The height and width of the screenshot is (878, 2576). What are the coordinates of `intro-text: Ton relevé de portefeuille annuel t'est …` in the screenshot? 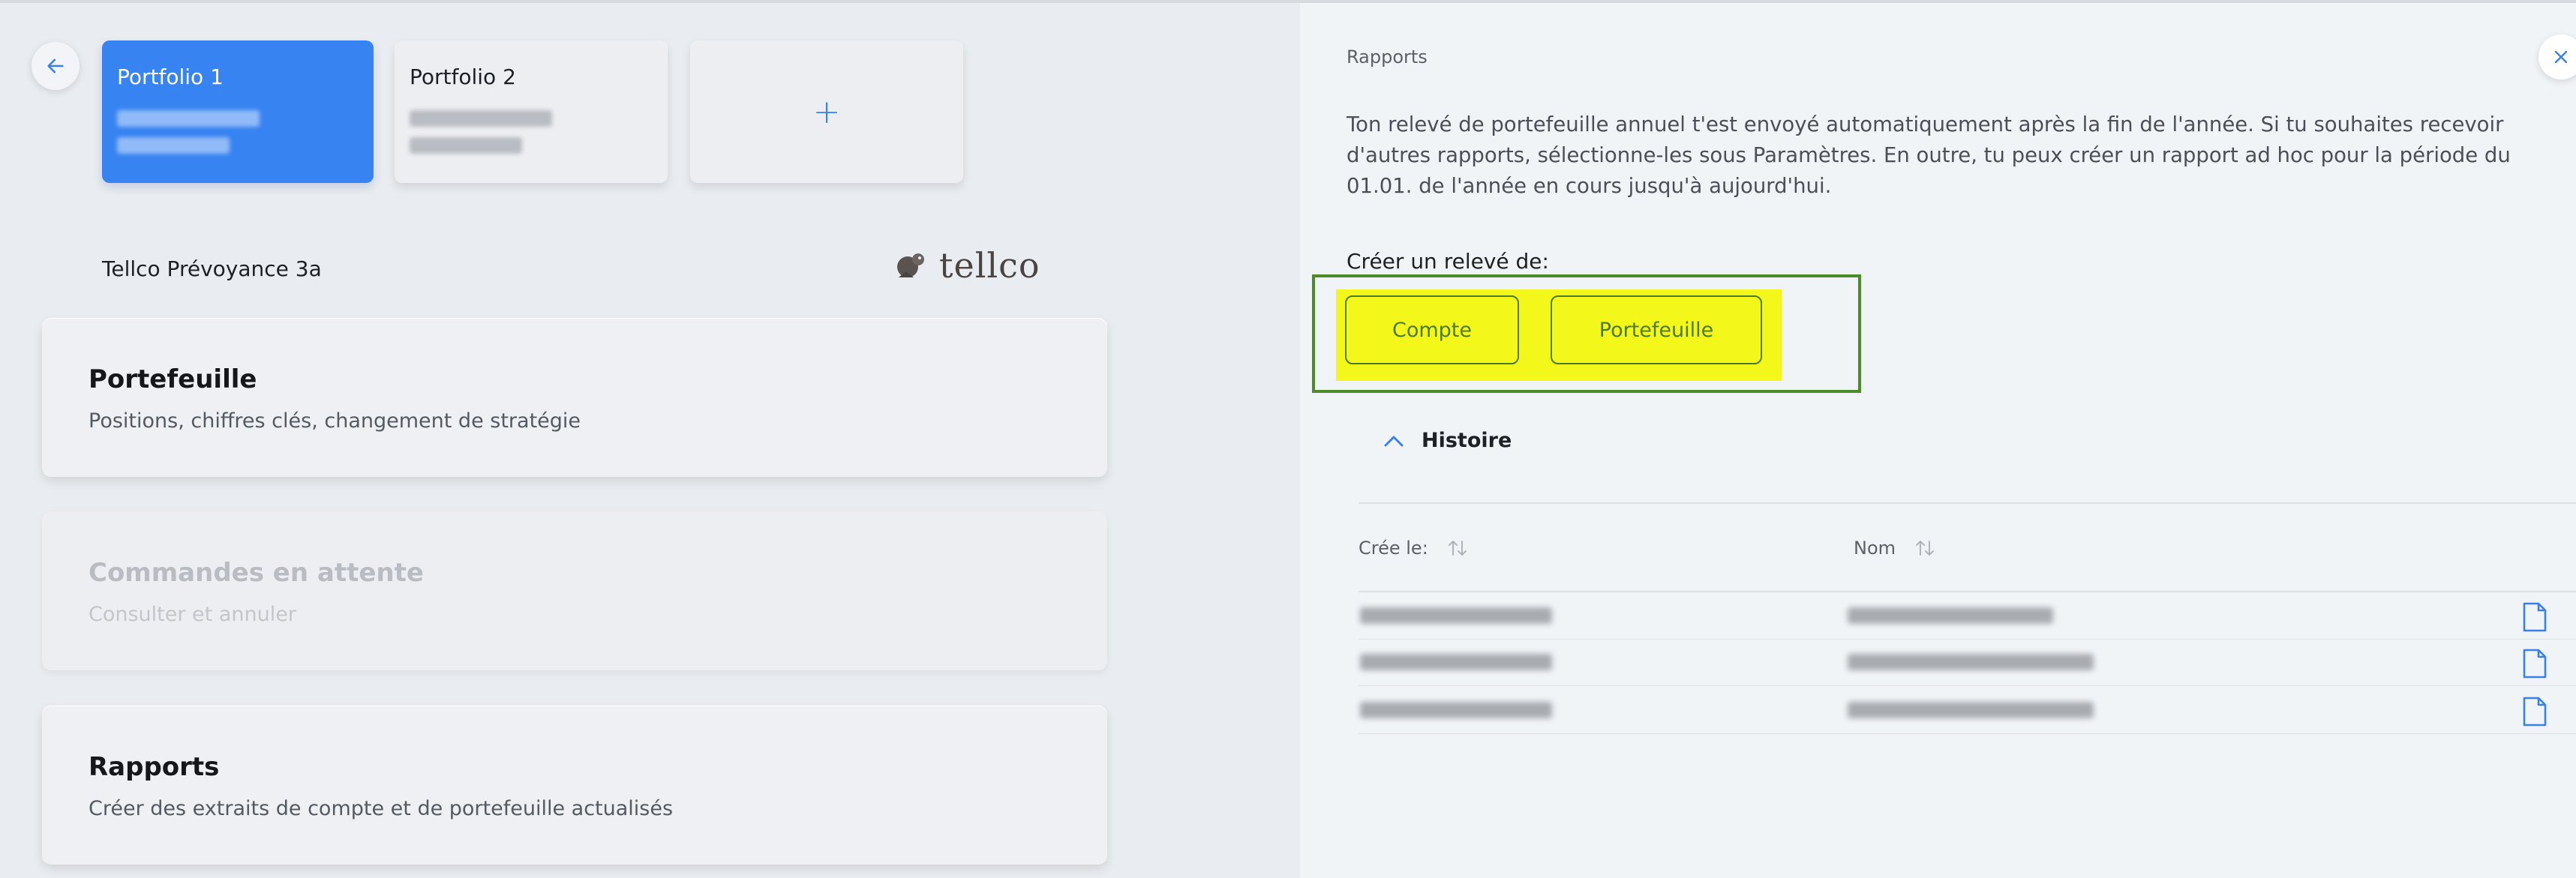 It's located at (1929, 155).